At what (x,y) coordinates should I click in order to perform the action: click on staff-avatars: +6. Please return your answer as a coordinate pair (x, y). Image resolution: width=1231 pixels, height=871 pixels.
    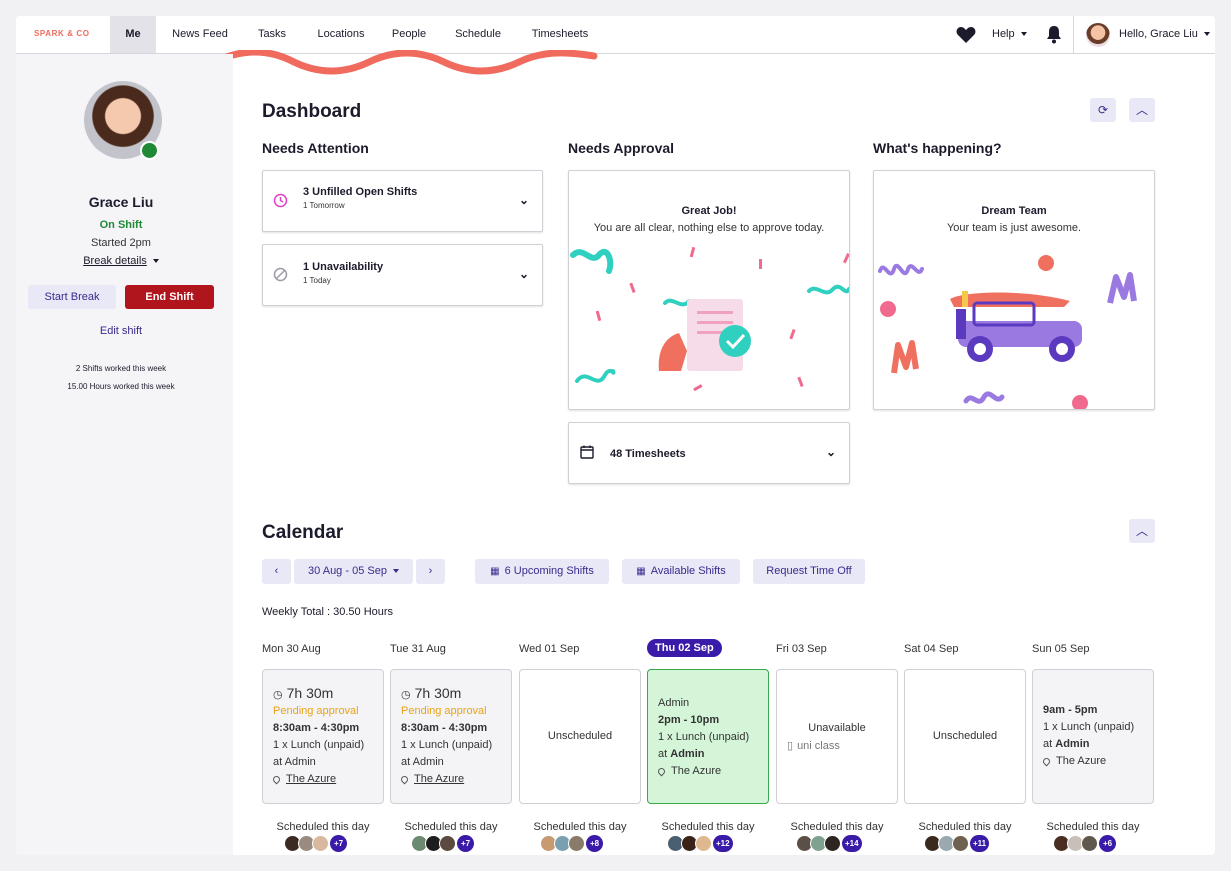
    Looking at the image, I should click on (1084, 844).